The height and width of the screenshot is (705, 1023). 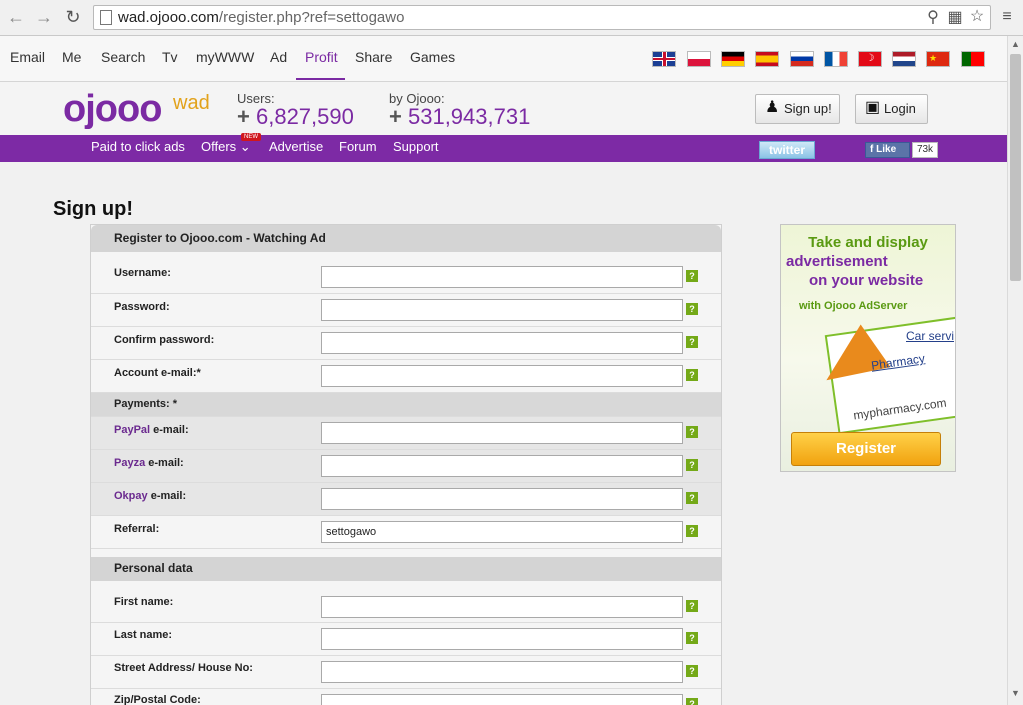 I want to click on tr-flag-icon: ☽, so click(x=870, y=59).